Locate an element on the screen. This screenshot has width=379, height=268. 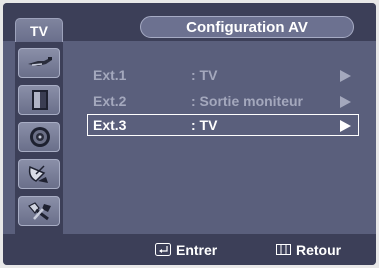
sound-icon is located at coordinates (40, 137).